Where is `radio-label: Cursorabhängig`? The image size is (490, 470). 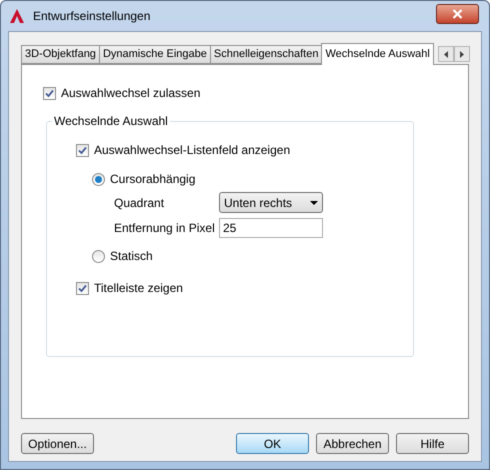 radio-label: Cursorabhängig is located at coordinates (153, 179).